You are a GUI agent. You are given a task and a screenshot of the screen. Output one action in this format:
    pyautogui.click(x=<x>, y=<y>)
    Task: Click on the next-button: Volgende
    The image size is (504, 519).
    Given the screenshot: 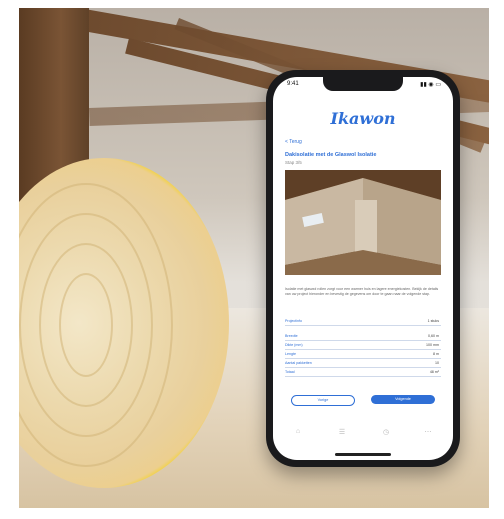 What is the action you would take?
    pyautogui.click(x=403, y=399)
    